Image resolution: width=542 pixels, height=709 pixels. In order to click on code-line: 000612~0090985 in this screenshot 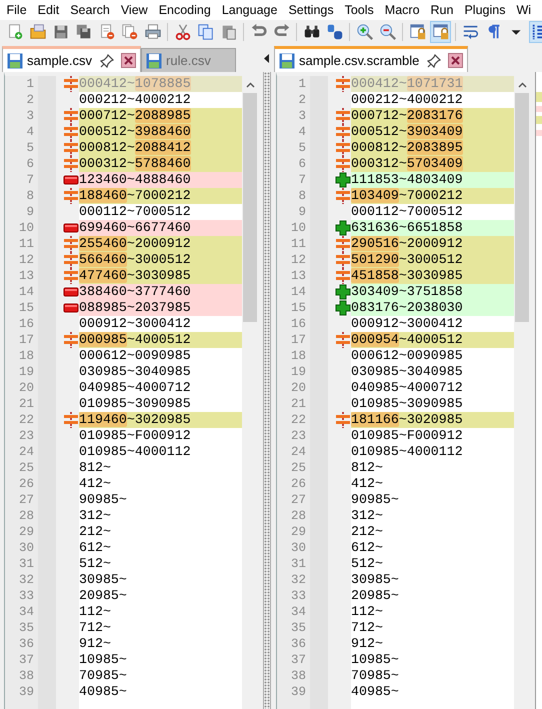, I will do `click(407, 356)`.